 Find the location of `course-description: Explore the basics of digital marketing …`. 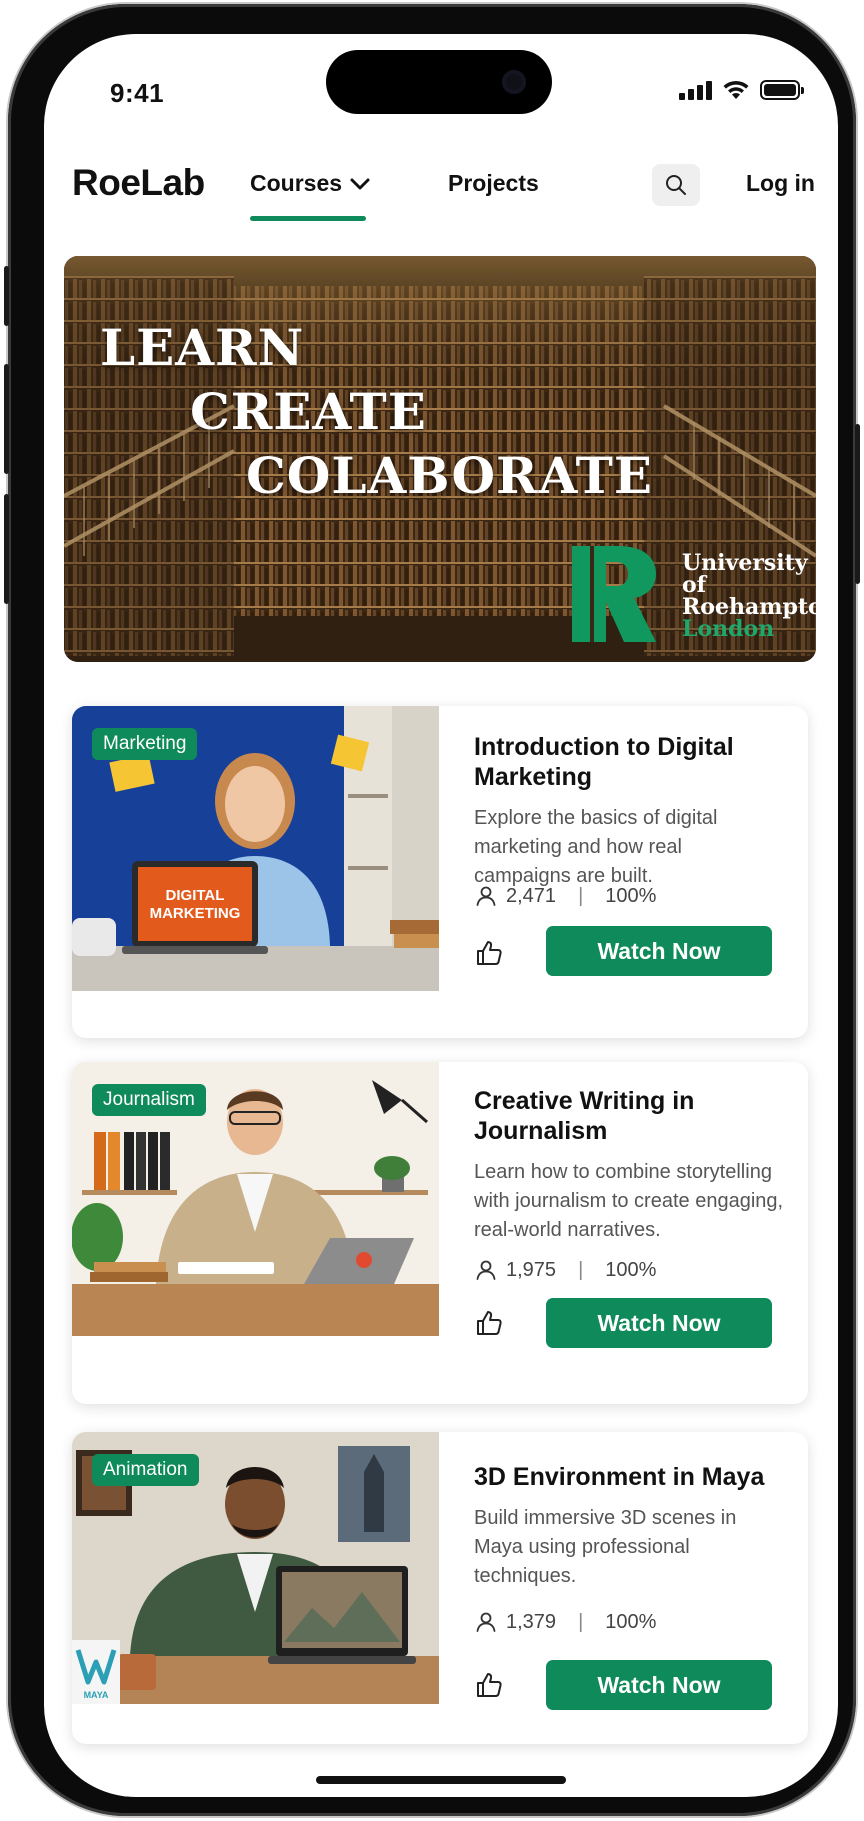

course-description: Explore the basics of digital marketing … is located at coordinates (596, 847).